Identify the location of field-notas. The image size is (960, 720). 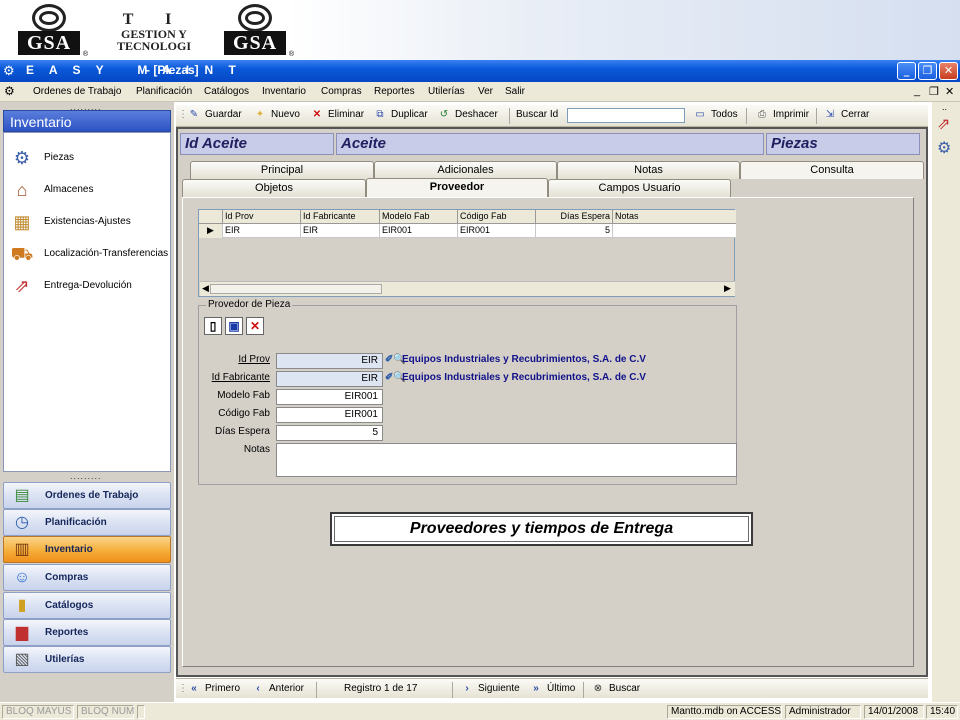
(506, 460).